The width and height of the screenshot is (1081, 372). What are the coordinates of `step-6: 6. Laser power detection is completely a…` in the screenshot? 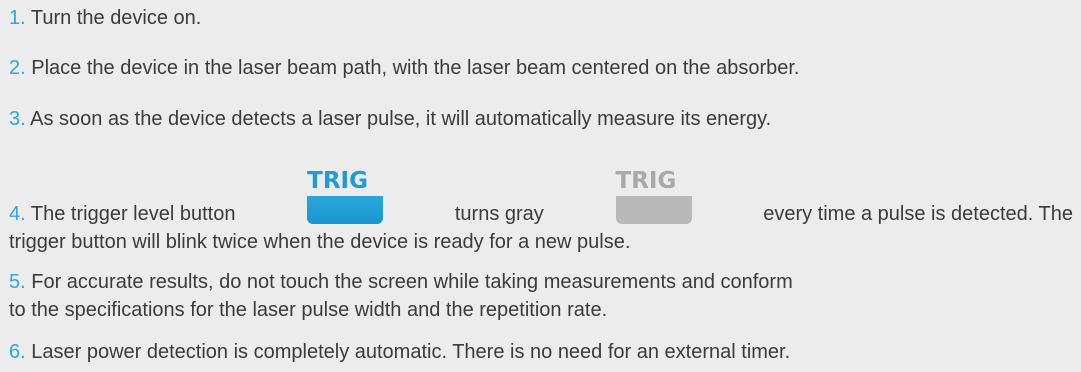 It's located at (541, 352).